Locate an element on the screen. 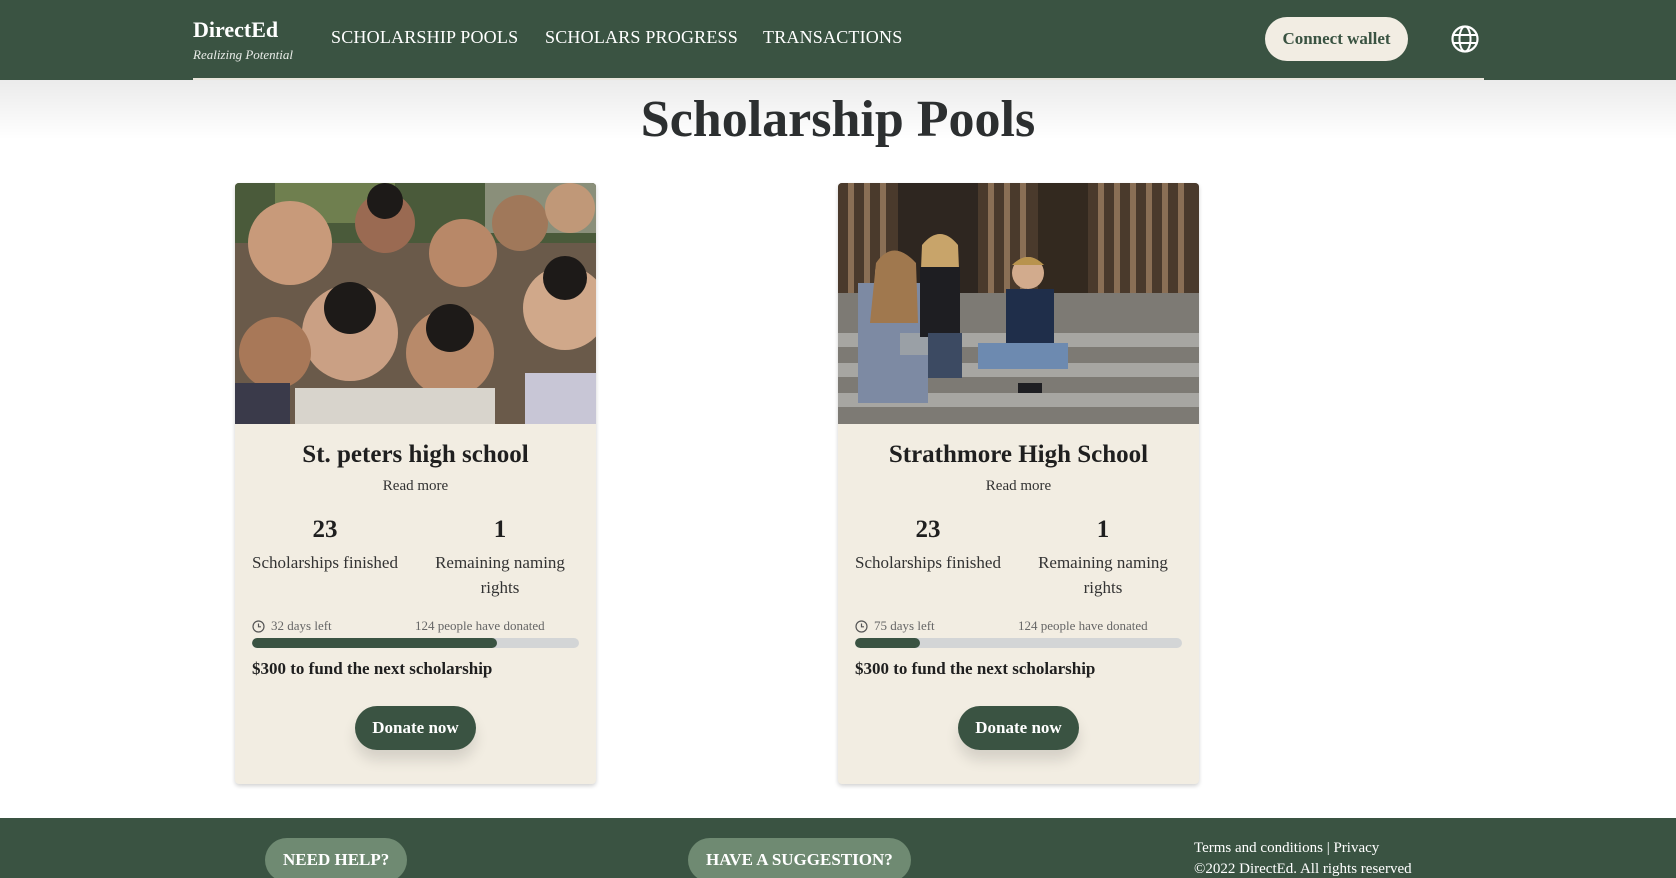  privacy-link: Privacy is located at coordinates (1356, 848).